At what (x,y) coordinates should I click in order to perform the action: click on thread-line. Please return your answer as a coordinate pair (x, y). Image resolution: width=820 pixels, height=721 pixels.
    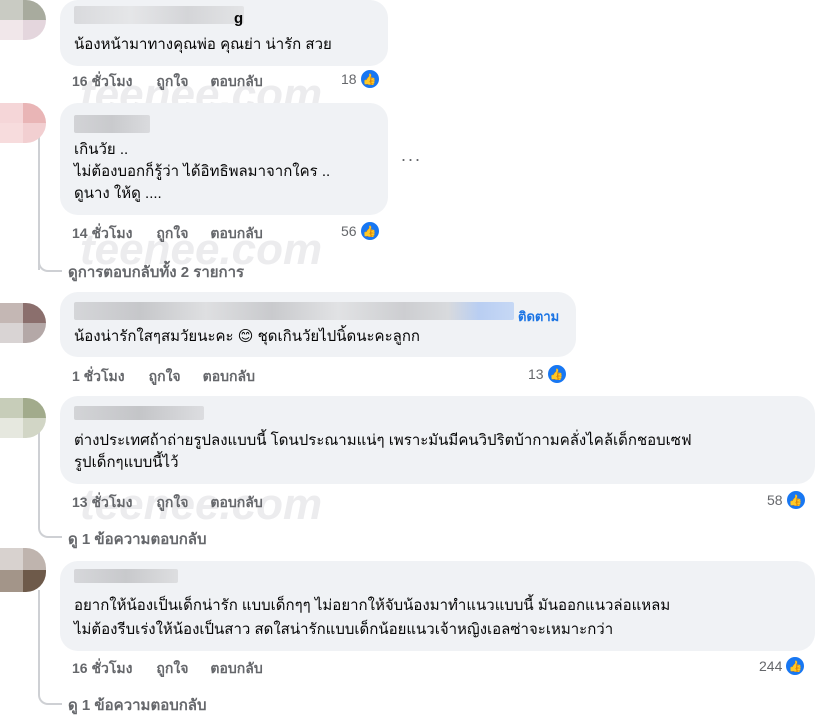
    Looking at the image, I should click on (39, 637).